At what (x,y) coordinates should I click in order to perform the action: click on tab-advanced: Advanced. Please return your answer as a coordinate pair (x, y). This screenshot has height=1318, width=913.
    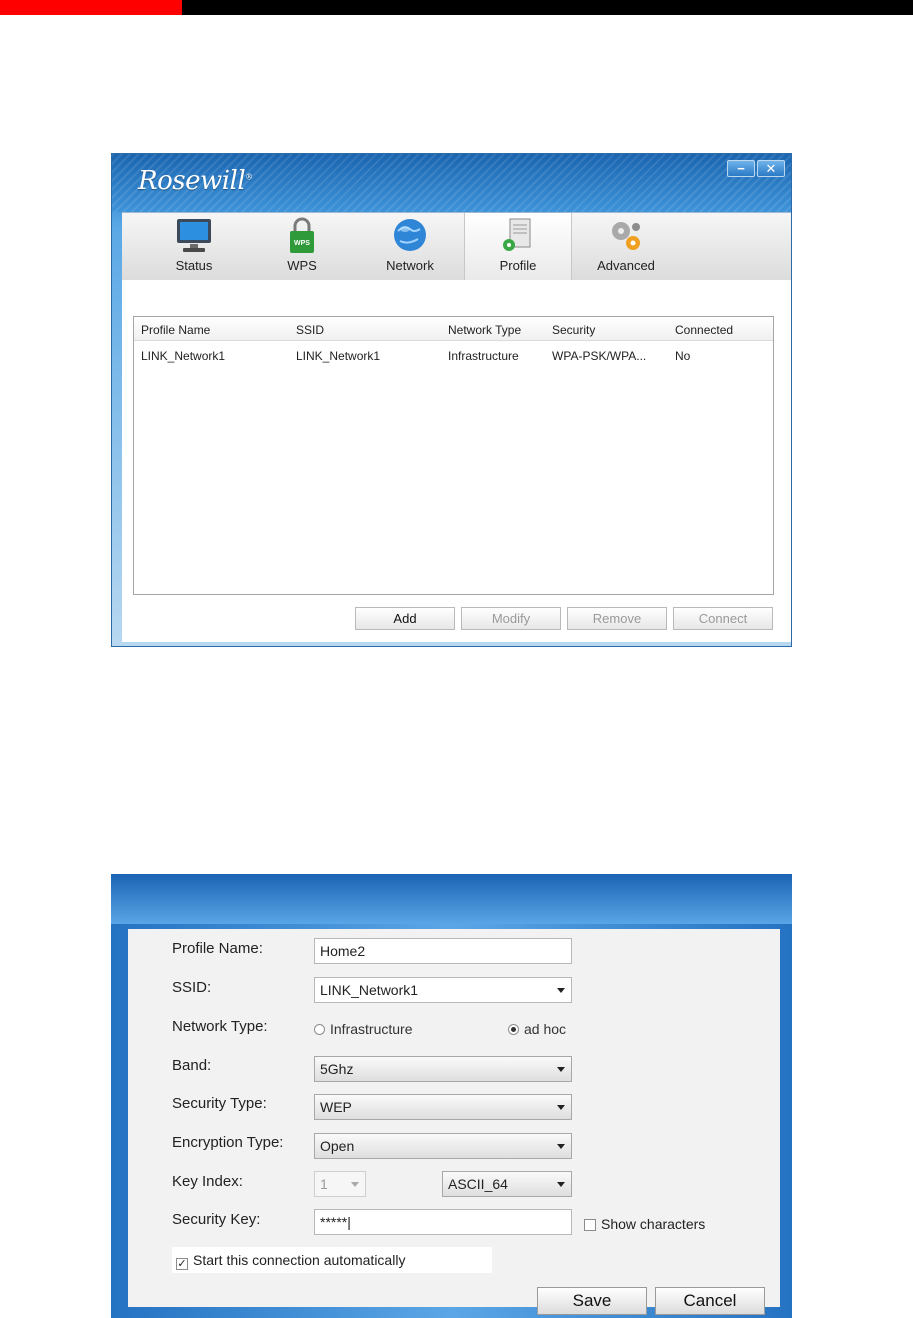
    Looking at the image, I should click on (626, 247).